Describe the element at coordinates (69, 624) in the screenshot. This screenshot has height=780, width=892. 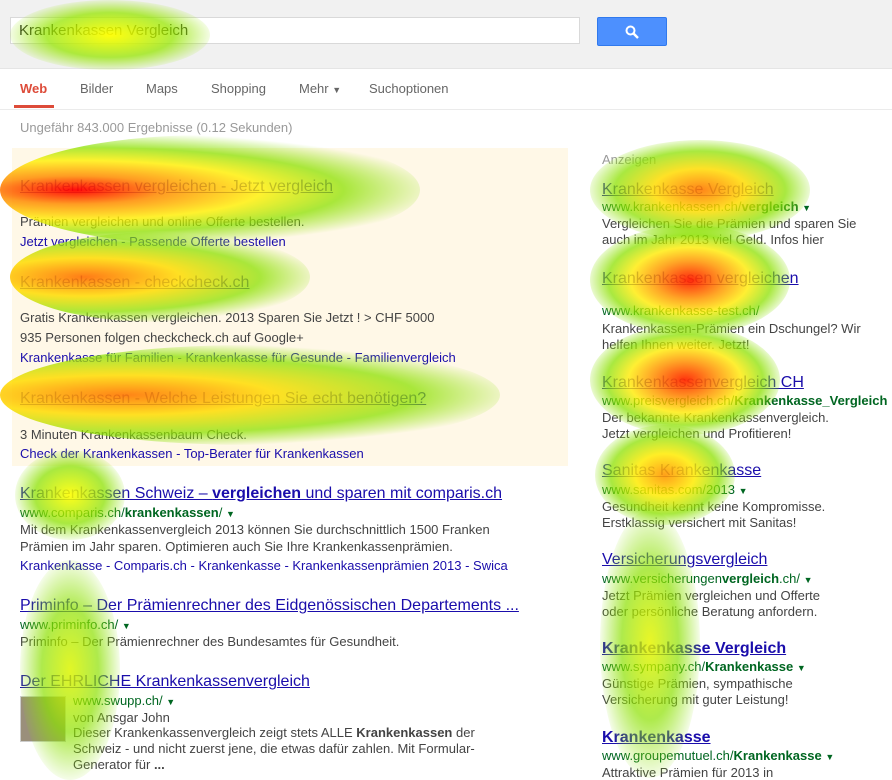
I see `result-2-url-text: www.priminfo.ch/` at that location.